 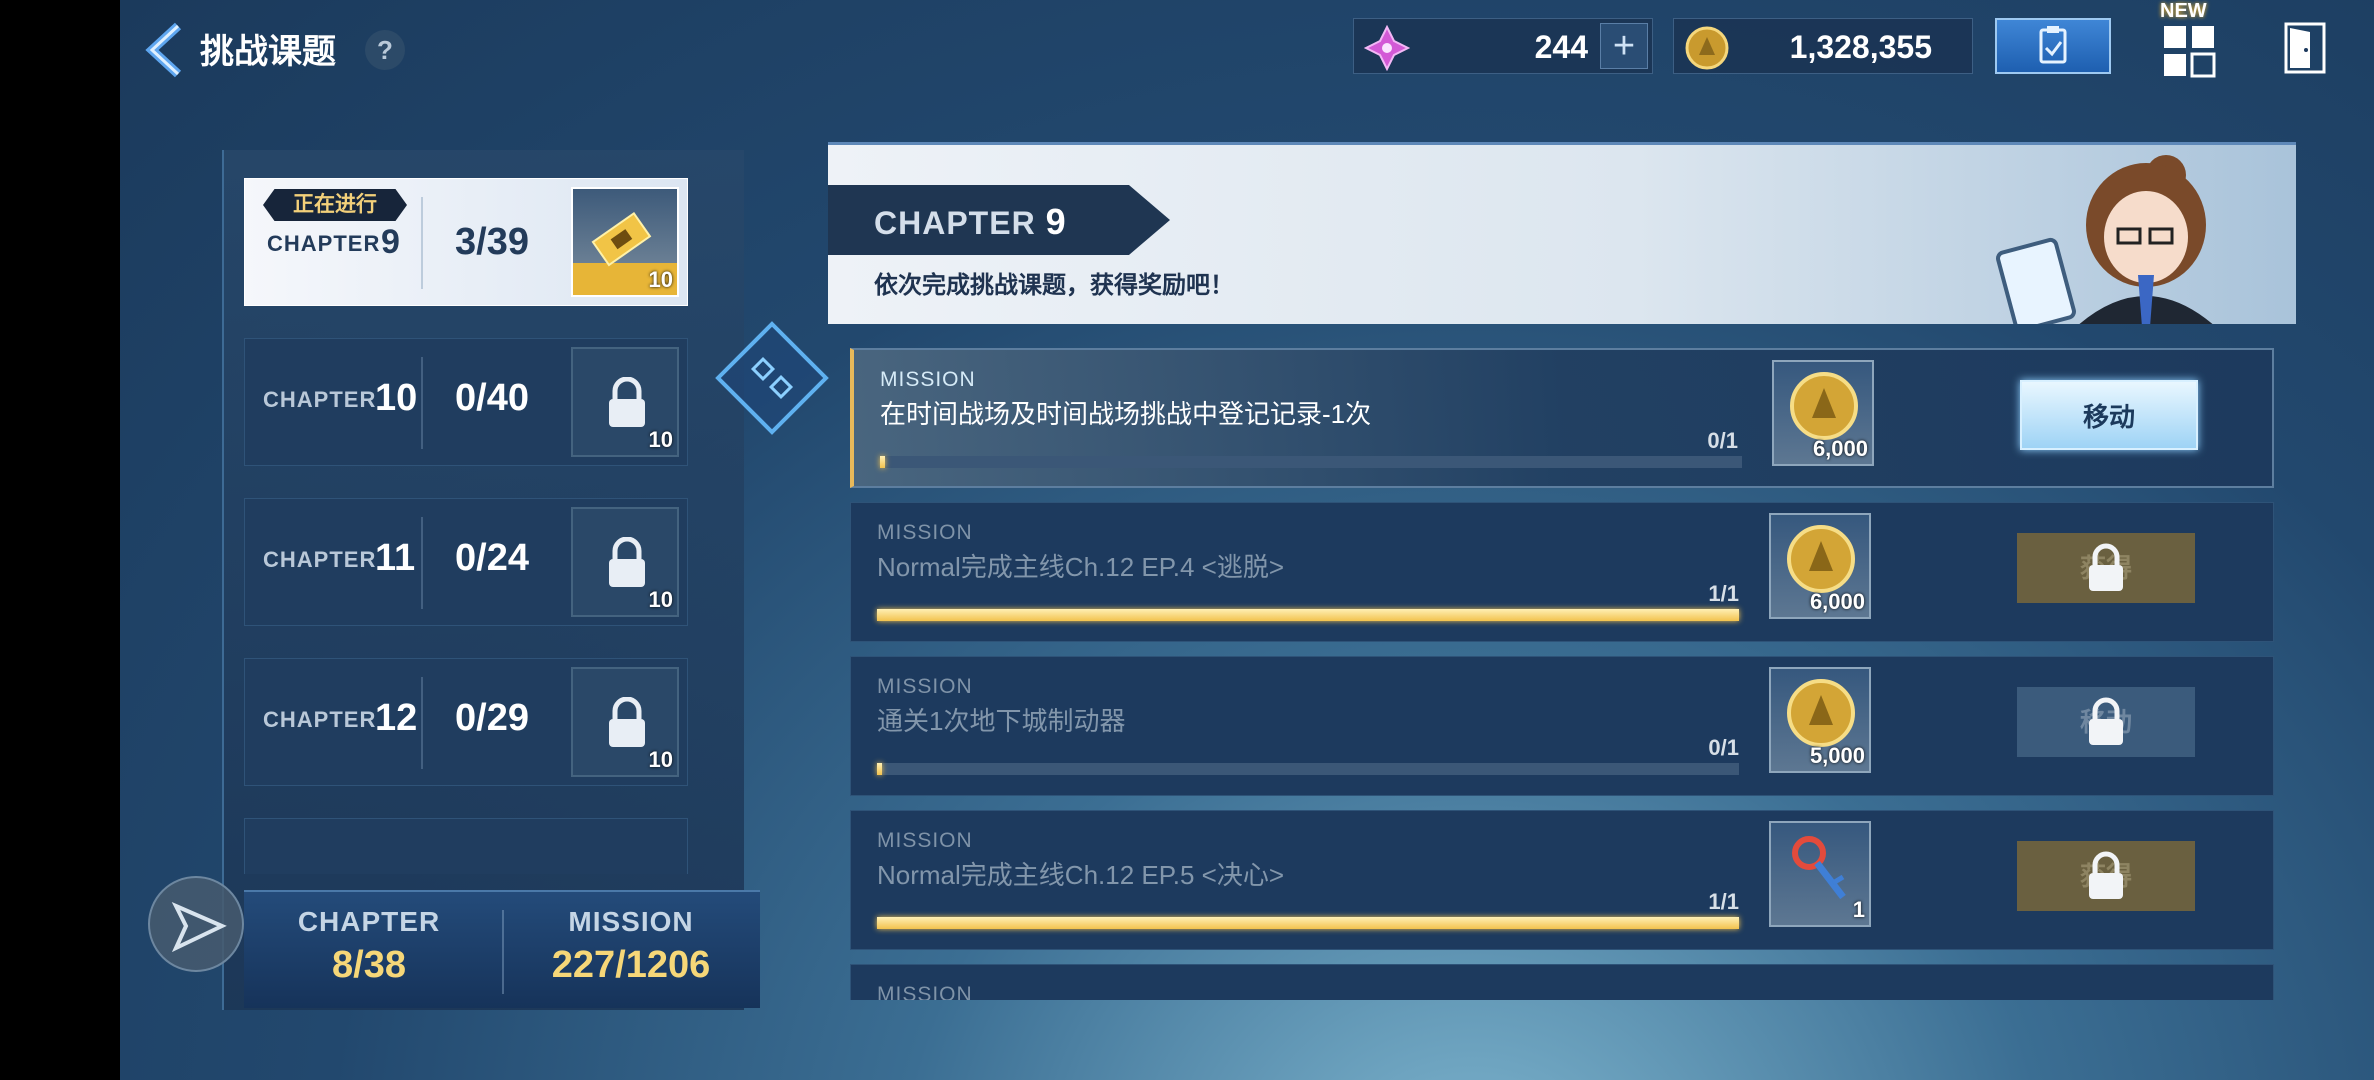 I want to click on chapter-tab-label: CHAPTER, so click(x=955, y=223).